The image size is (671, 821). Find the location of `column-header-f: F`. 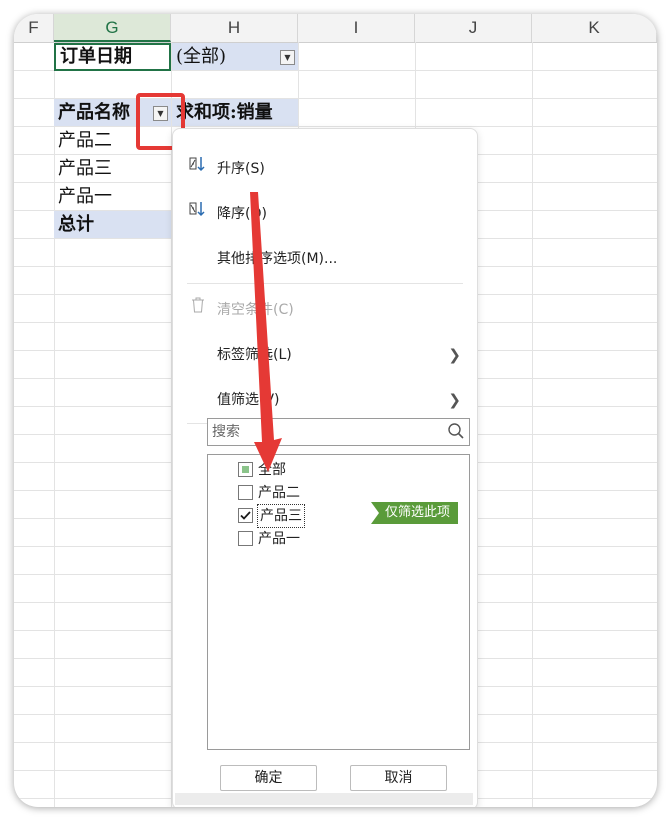

column-header-f: F is located at coordinates (34, 28).